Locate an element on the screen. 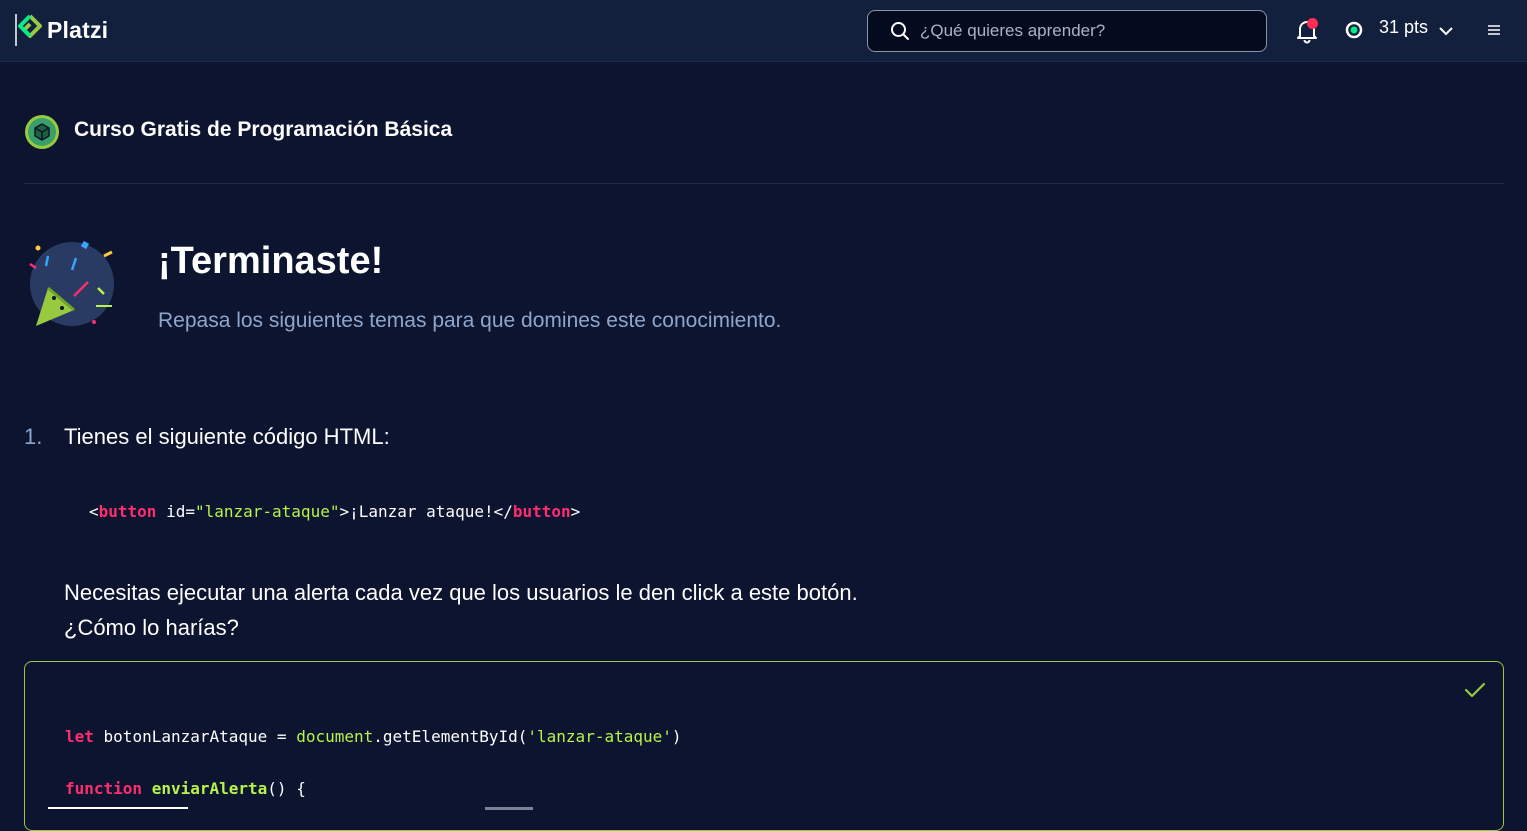  scrollbar-thumb is located at coordinates (509, 808).